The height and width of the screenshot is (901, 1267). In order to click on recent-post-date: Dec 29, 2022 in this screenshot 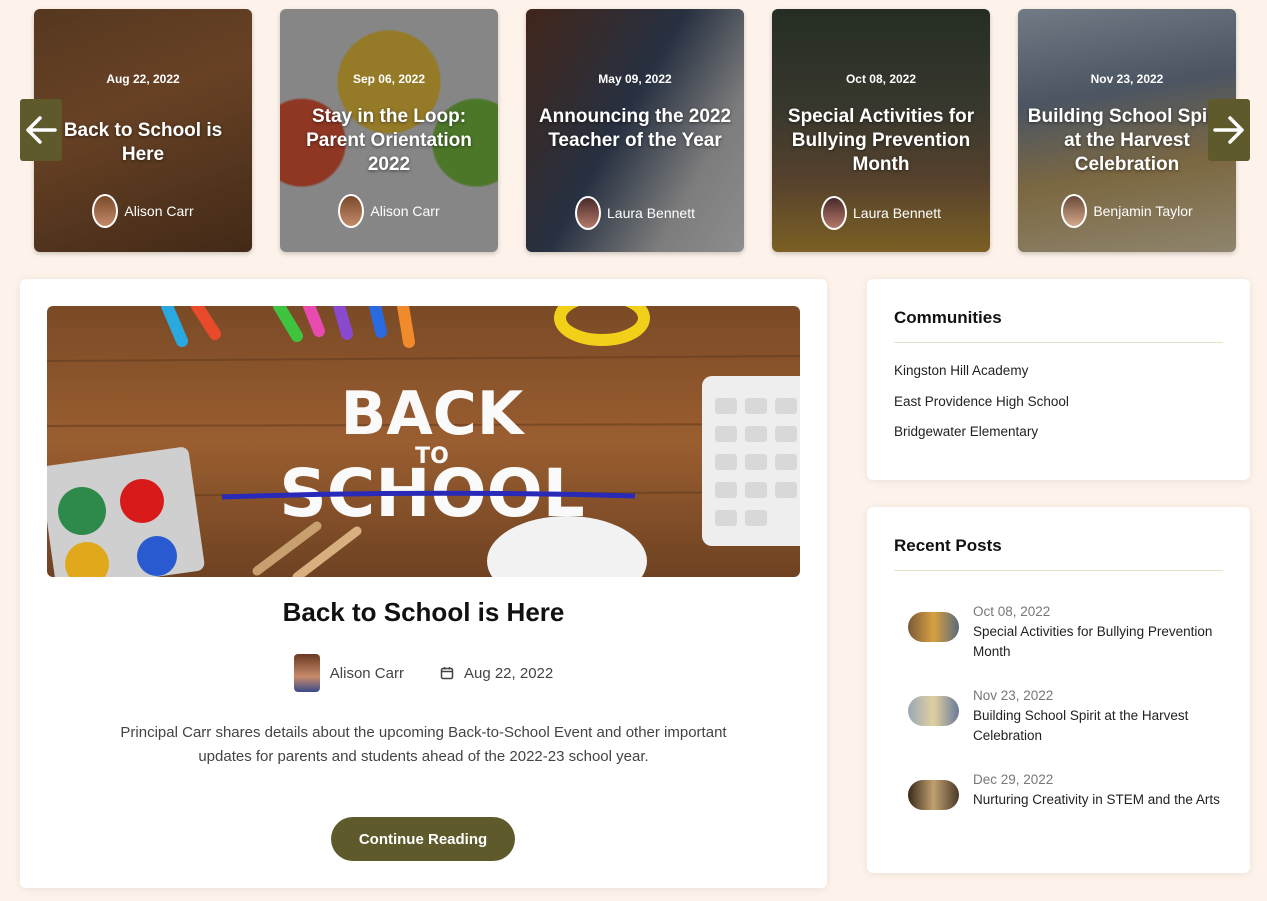, I will do `click(1013, 779)`.